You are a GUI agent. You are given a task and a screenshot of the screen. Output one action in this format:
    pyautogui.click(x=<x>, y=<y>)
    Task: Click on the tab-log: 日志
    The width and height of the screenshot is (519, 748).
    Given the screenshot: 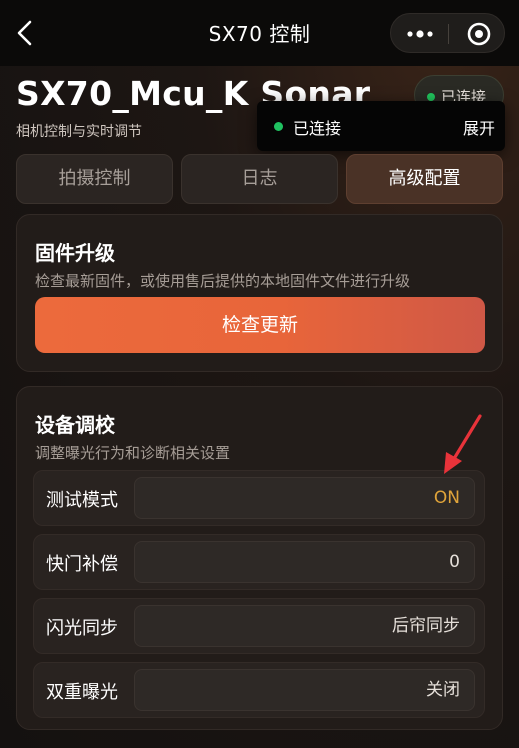 What is the action you would take?
    pyautogui.click(x=259, y=179)
    